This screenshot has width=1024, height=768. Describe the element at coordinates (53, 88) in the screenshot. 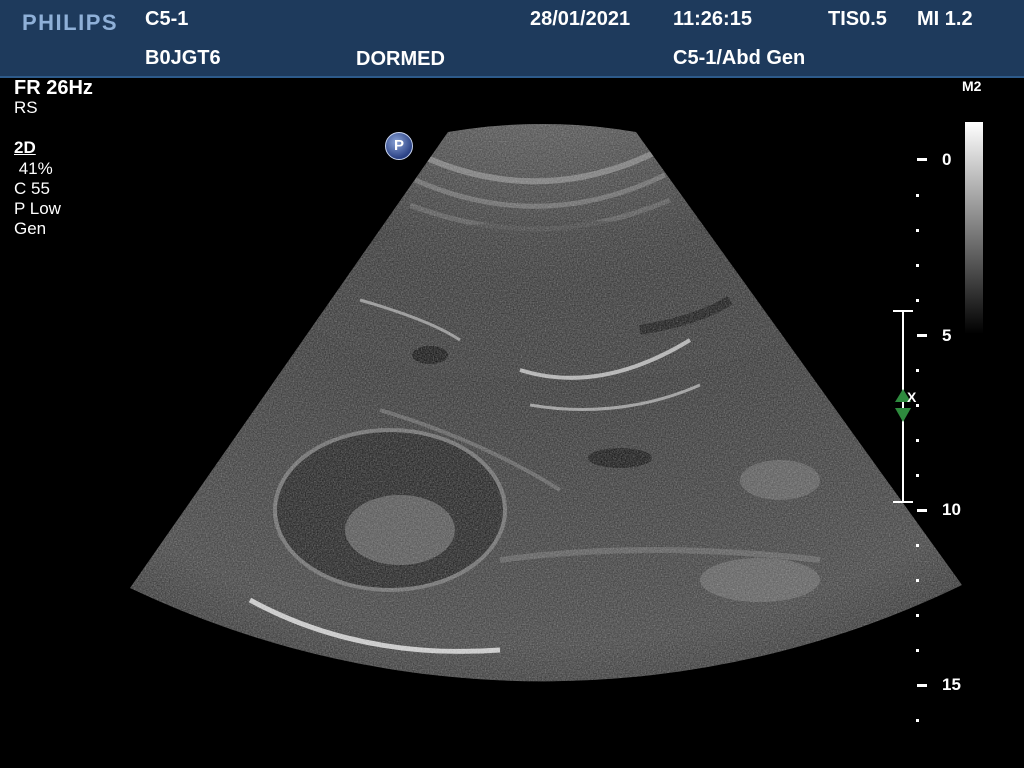

I see `frame-rate-label: FR 26Hz` at that location.